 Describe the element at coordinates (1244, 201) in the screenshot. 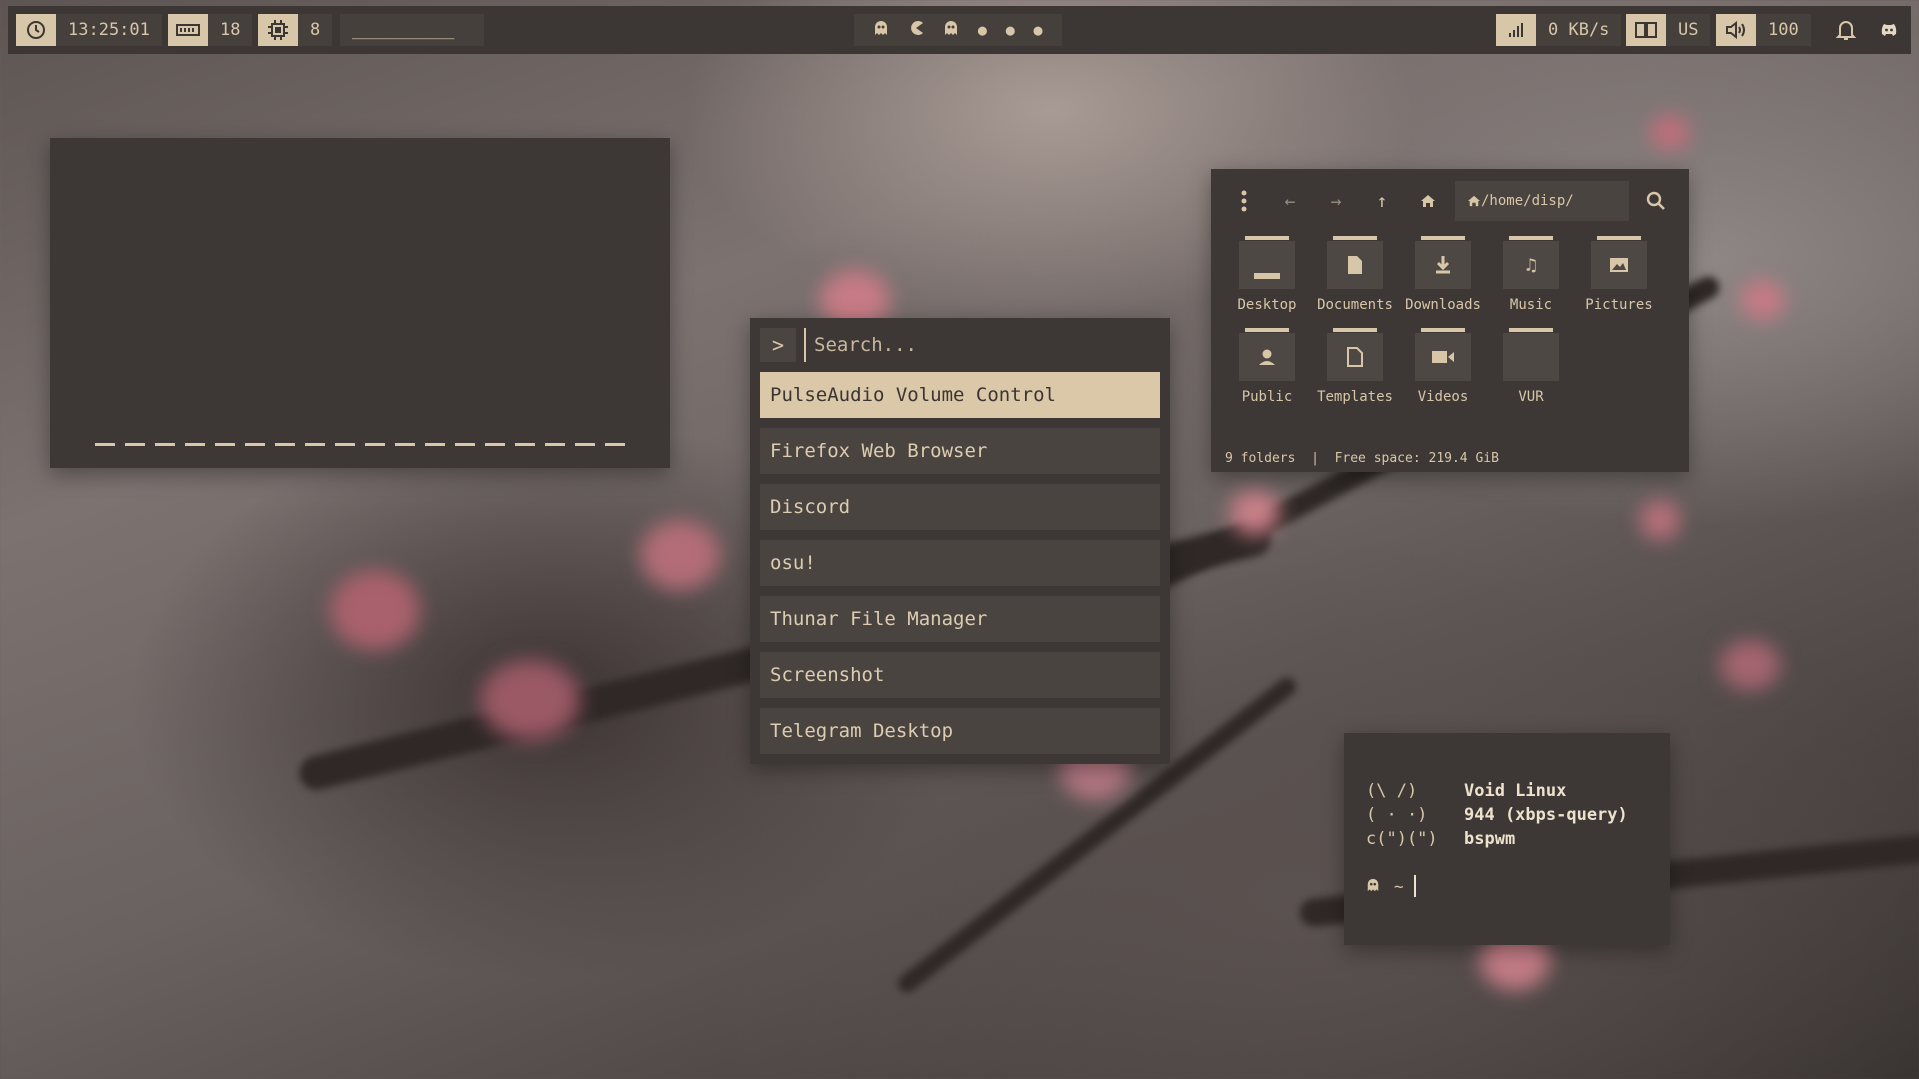

I see `menu-kebab-icon` at that location.